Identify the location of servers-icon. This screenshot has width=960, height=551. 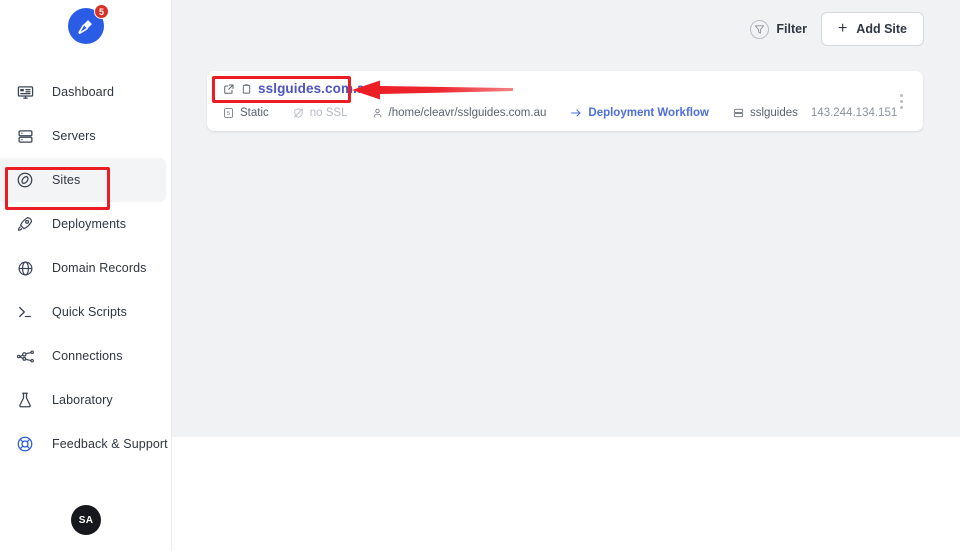
(25, 136).